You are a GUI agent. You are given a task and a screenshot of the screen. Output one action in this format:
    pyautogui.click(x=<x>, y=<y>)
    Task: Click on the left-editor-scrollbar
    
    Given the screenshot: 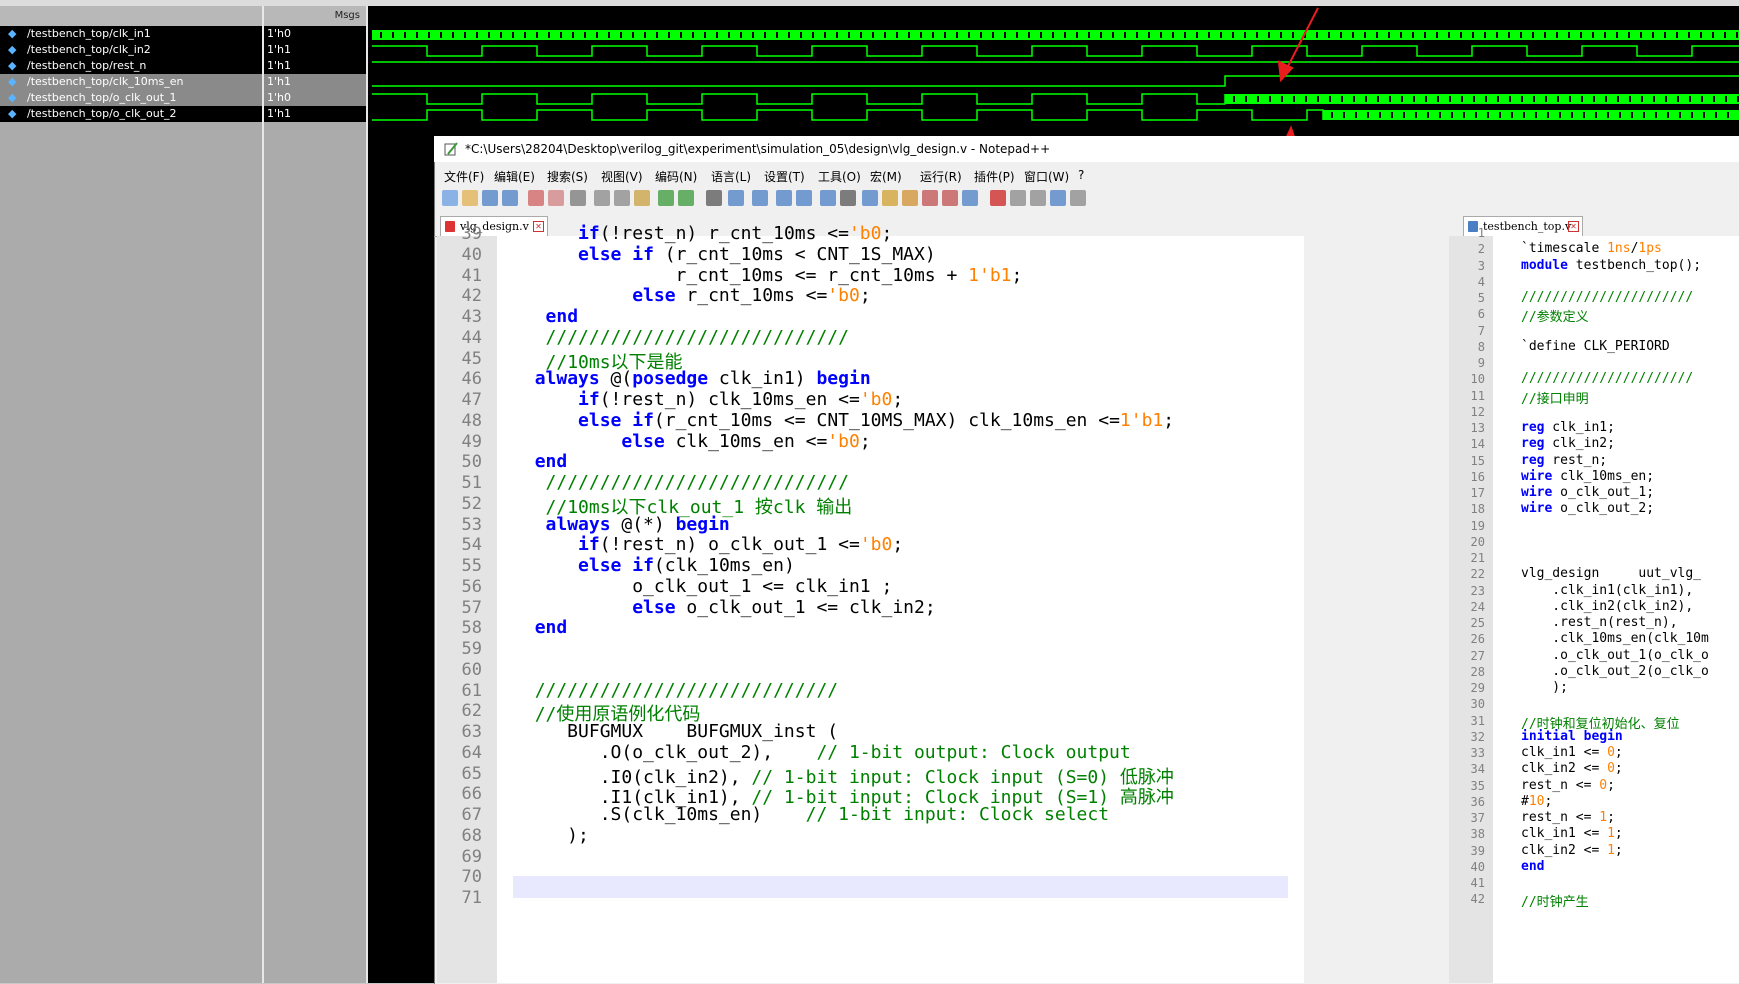 What is the action you would take?
    pyautogui.click(x=1436, y=609)
    